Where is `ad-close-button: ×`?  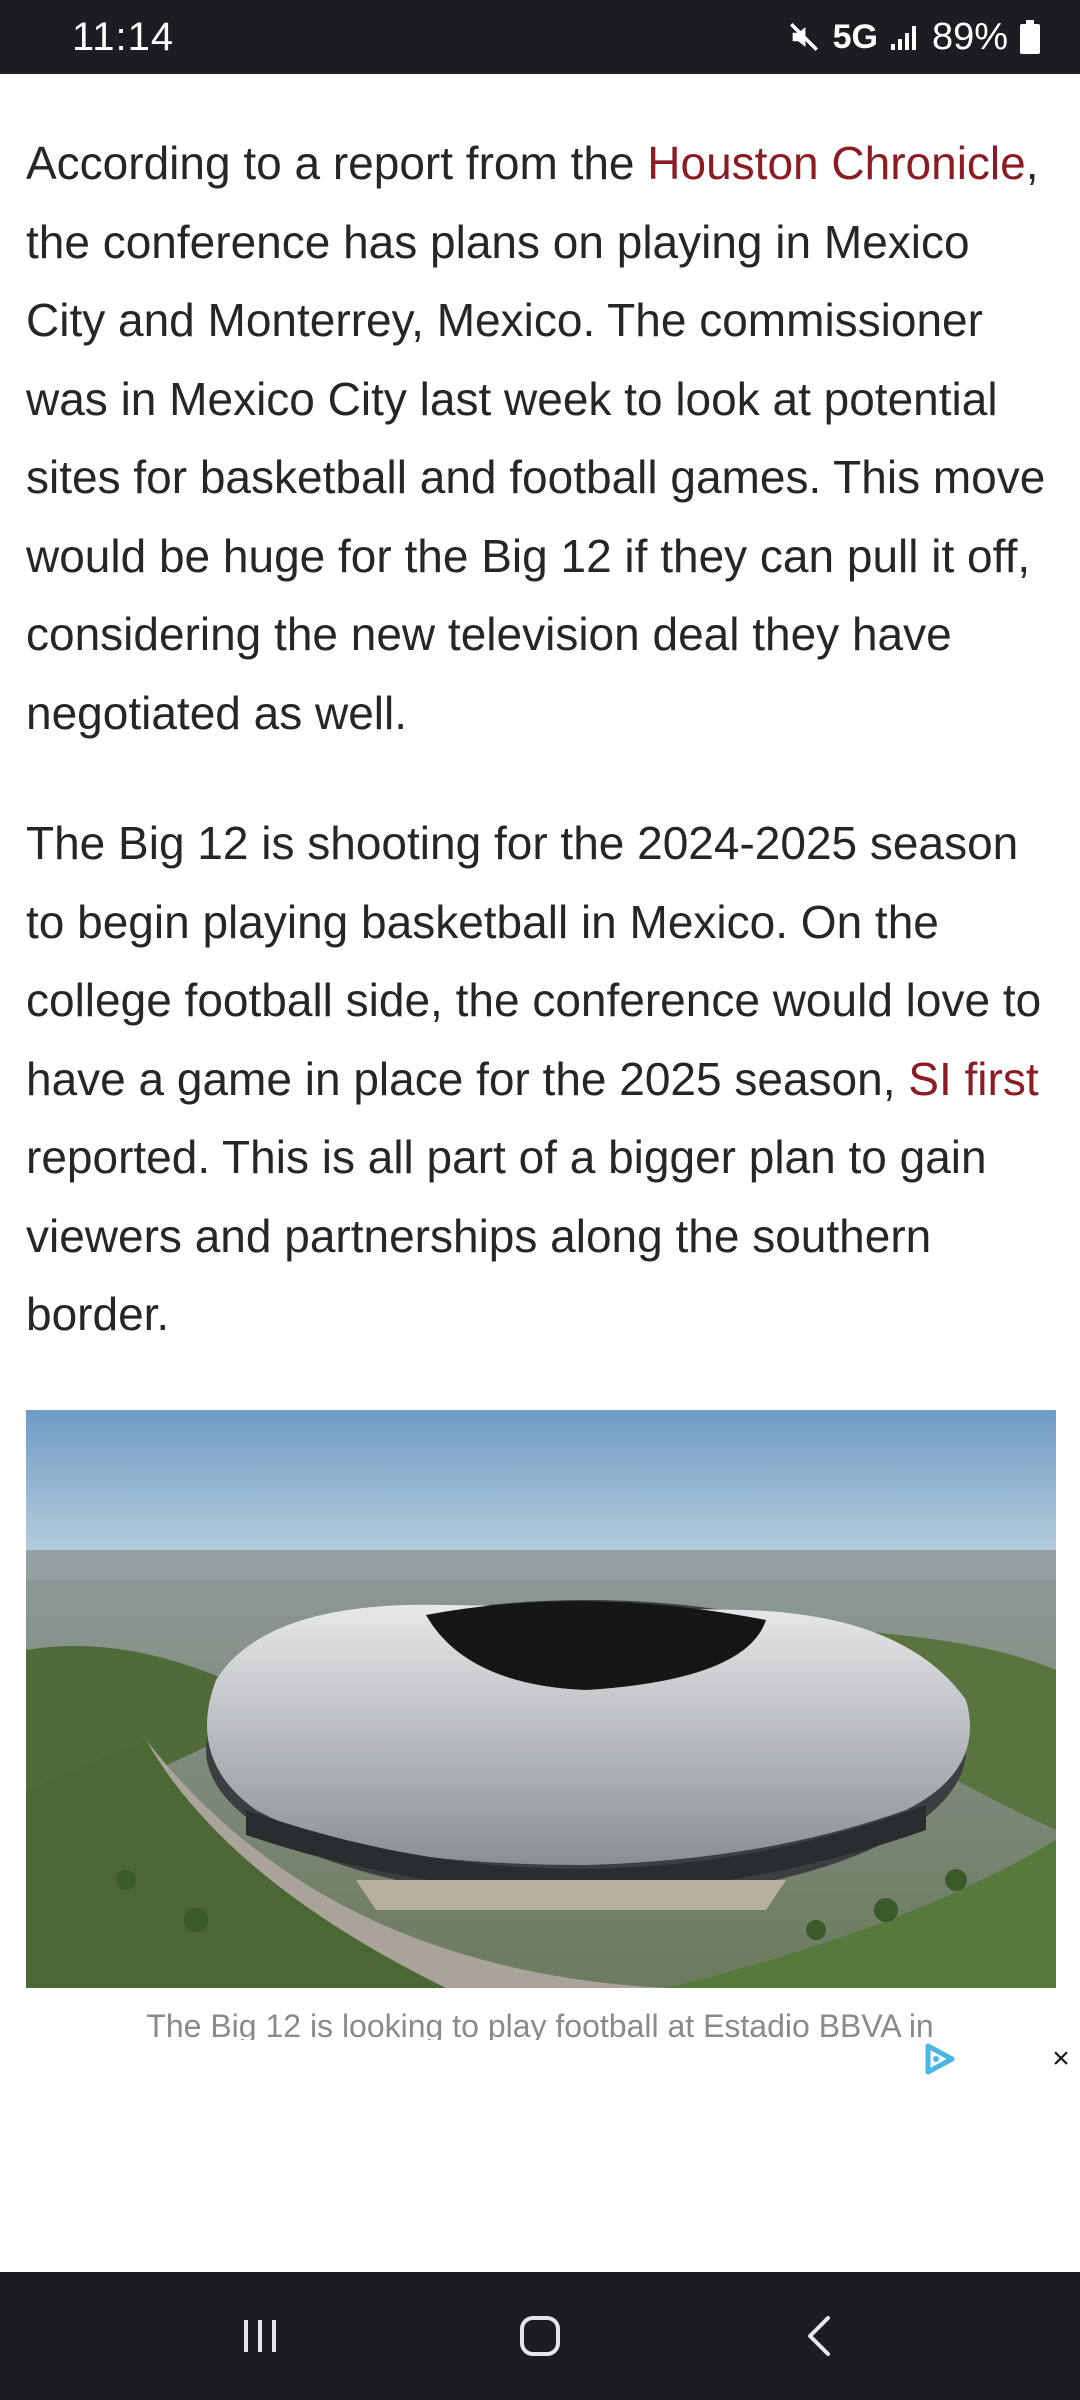
ad-close-button: × is located at coordinates (1061, 2059).